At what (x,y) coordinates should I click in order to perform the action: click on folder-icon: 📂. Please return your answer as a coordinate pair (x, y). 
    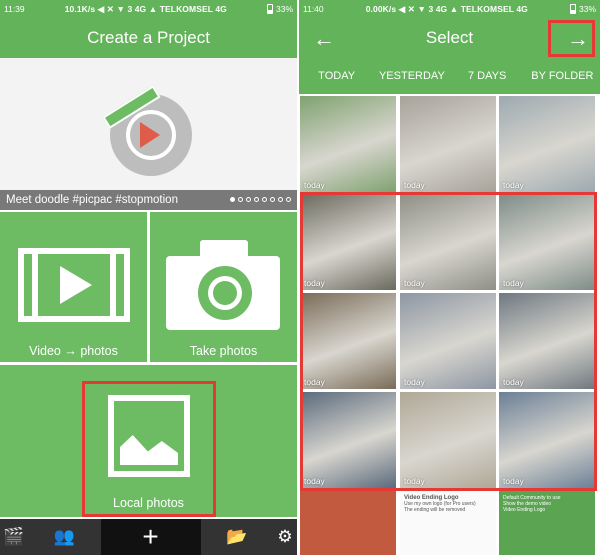
    Looking at the image, I should click on (237, 537).